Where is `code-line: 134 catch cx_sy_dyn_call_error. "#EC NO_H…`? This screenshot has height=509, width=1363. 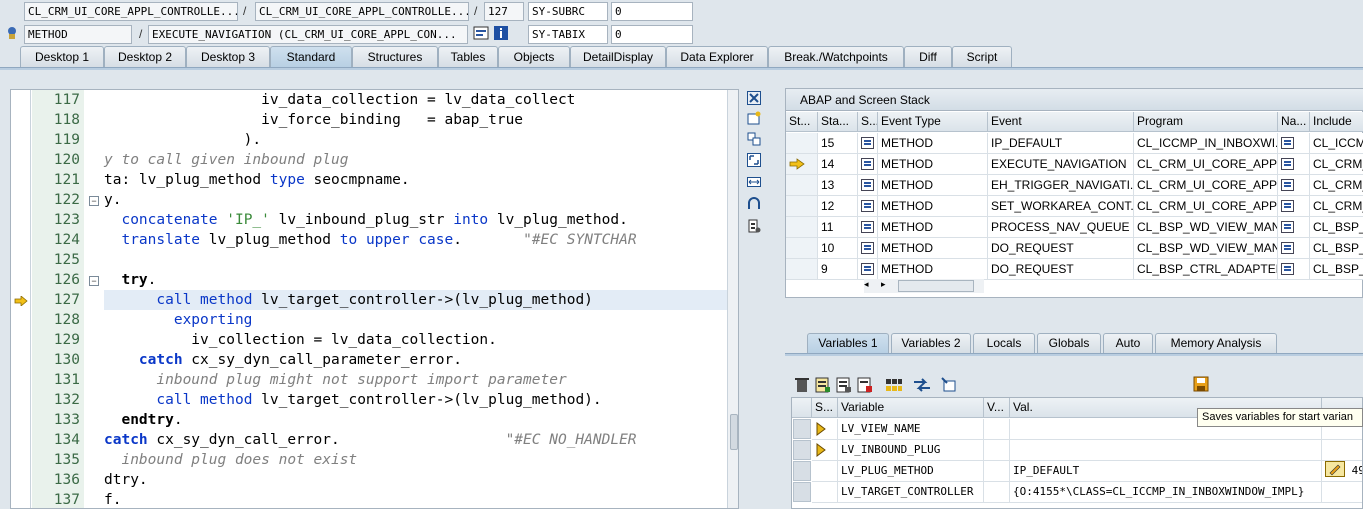 code-line: 134 catch cx_sy_dyn_call_error. "#EC NO_H… is located at coordinates (369, 440).